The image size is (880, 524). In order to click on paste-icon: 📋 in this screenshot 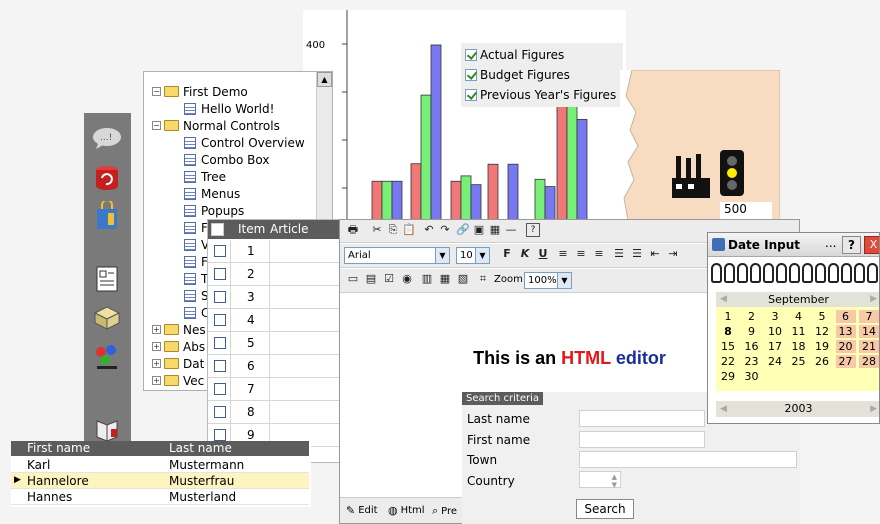, I will do `click(409, 230)`.